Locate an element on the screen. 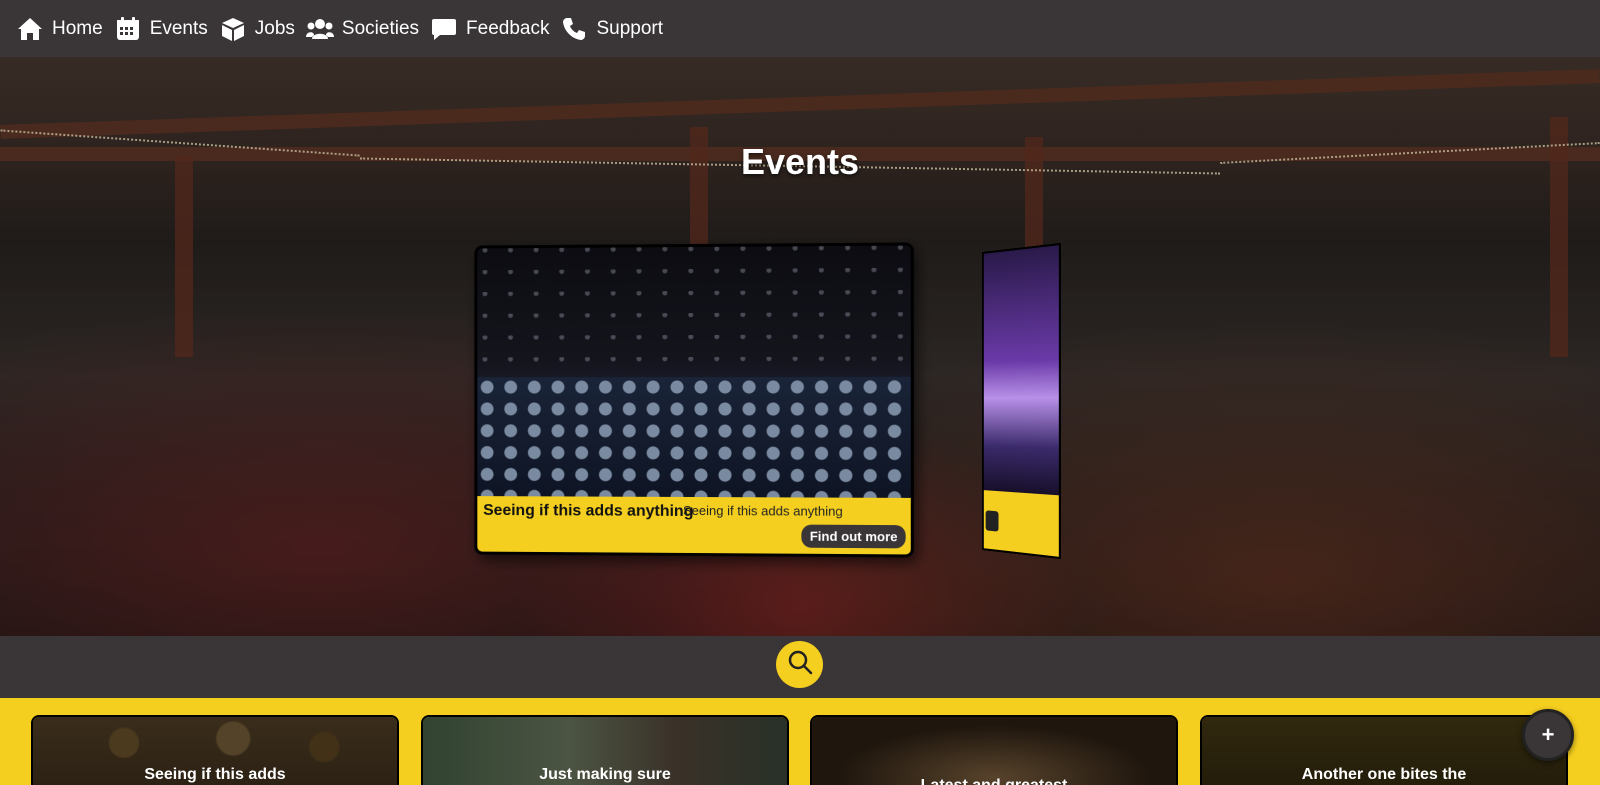  event-tile-title: Another one bites the is located at coordinates (1384, 775).